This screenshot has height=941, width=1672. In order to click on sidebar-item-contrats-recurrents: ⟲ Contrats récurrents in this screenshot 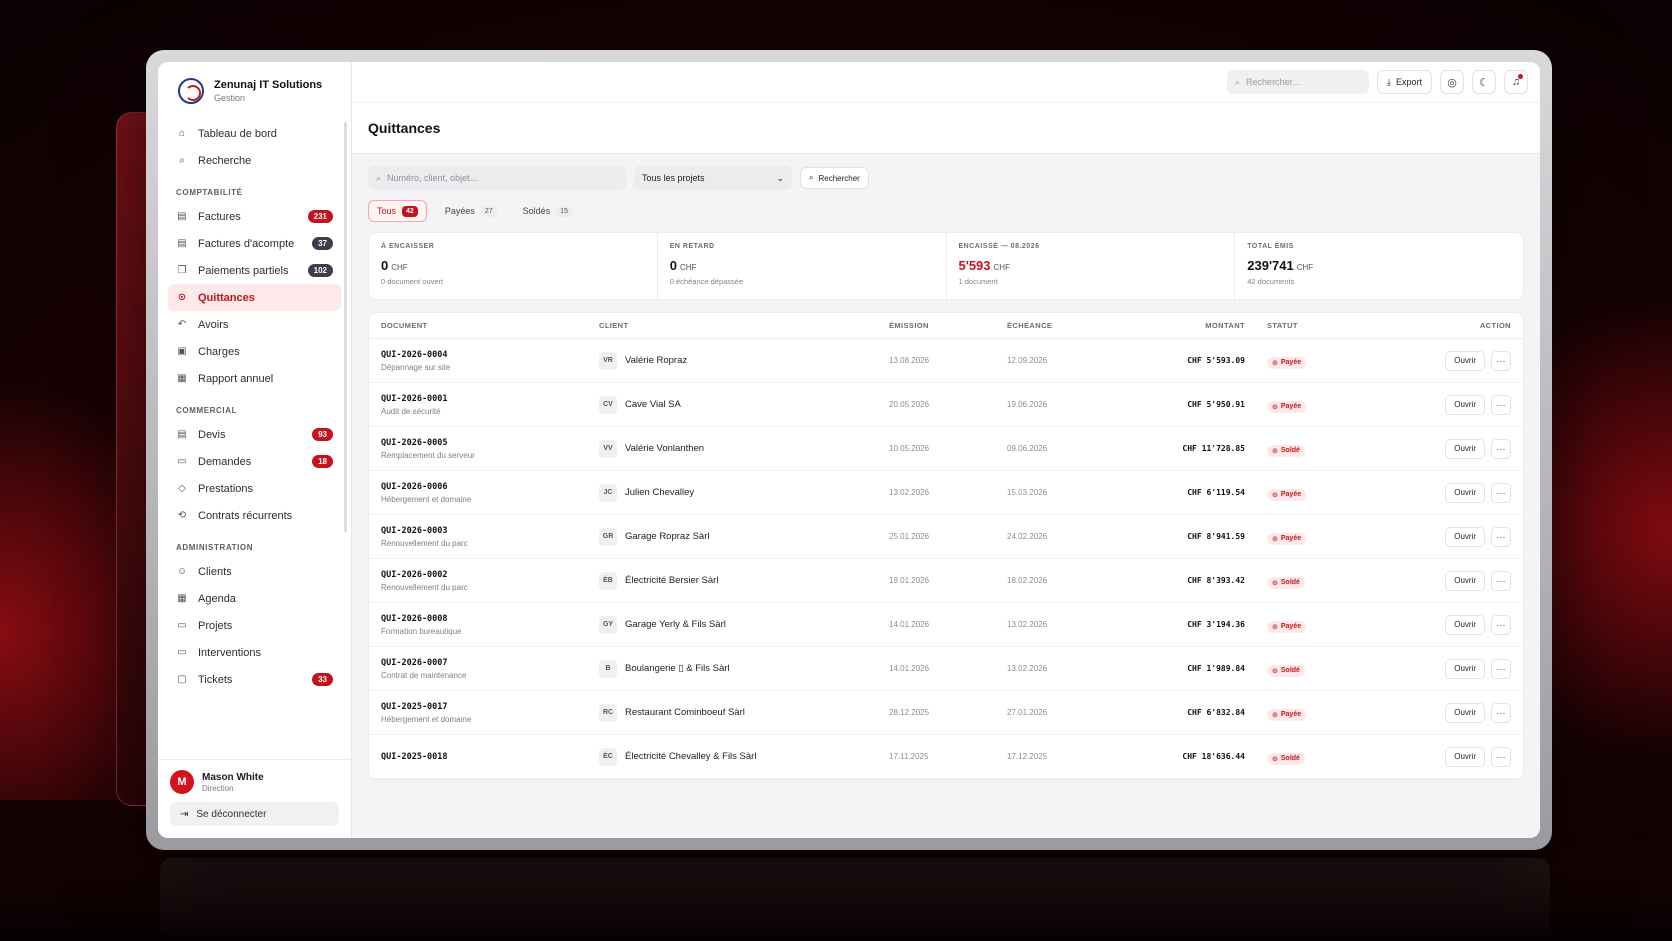, I will do `click(254, 515)`.